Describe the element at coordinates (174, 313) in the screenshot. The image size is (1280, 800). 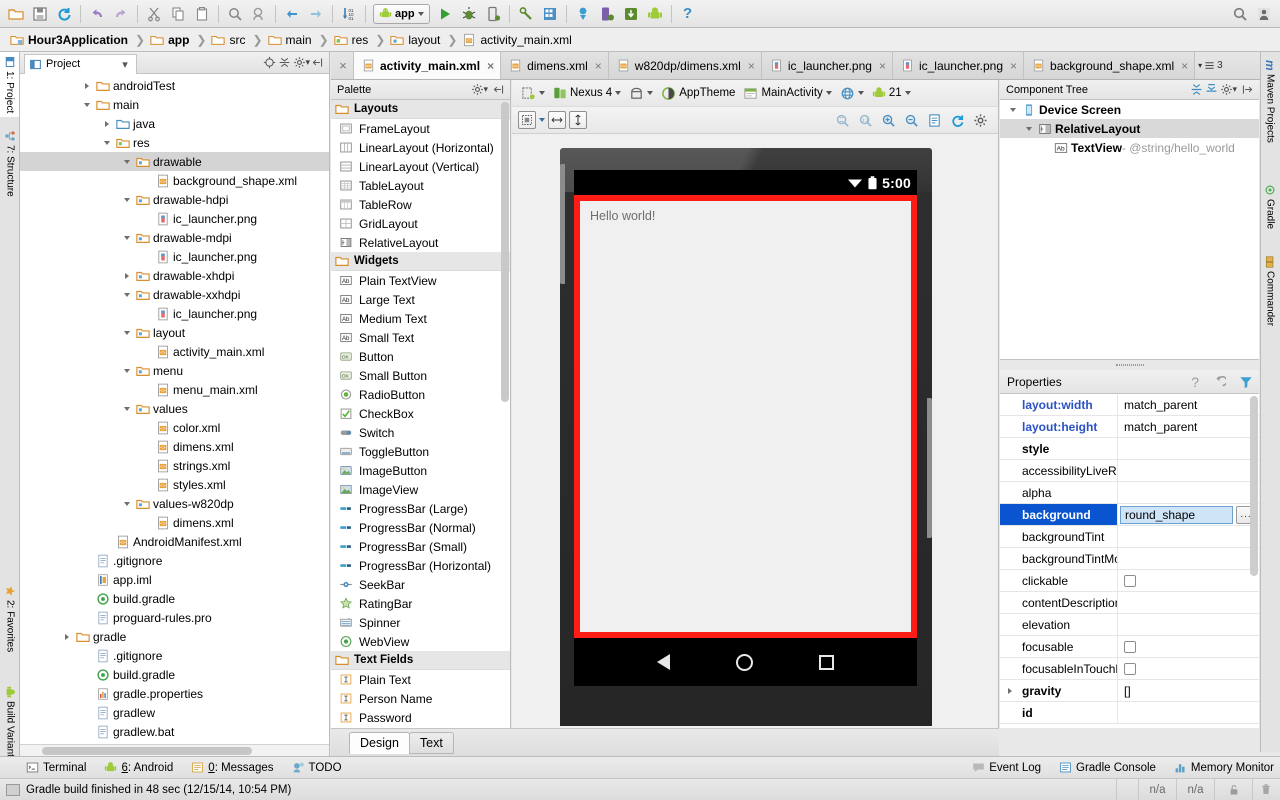
I see `project-tree-row: ic_launcher.png` at that location.